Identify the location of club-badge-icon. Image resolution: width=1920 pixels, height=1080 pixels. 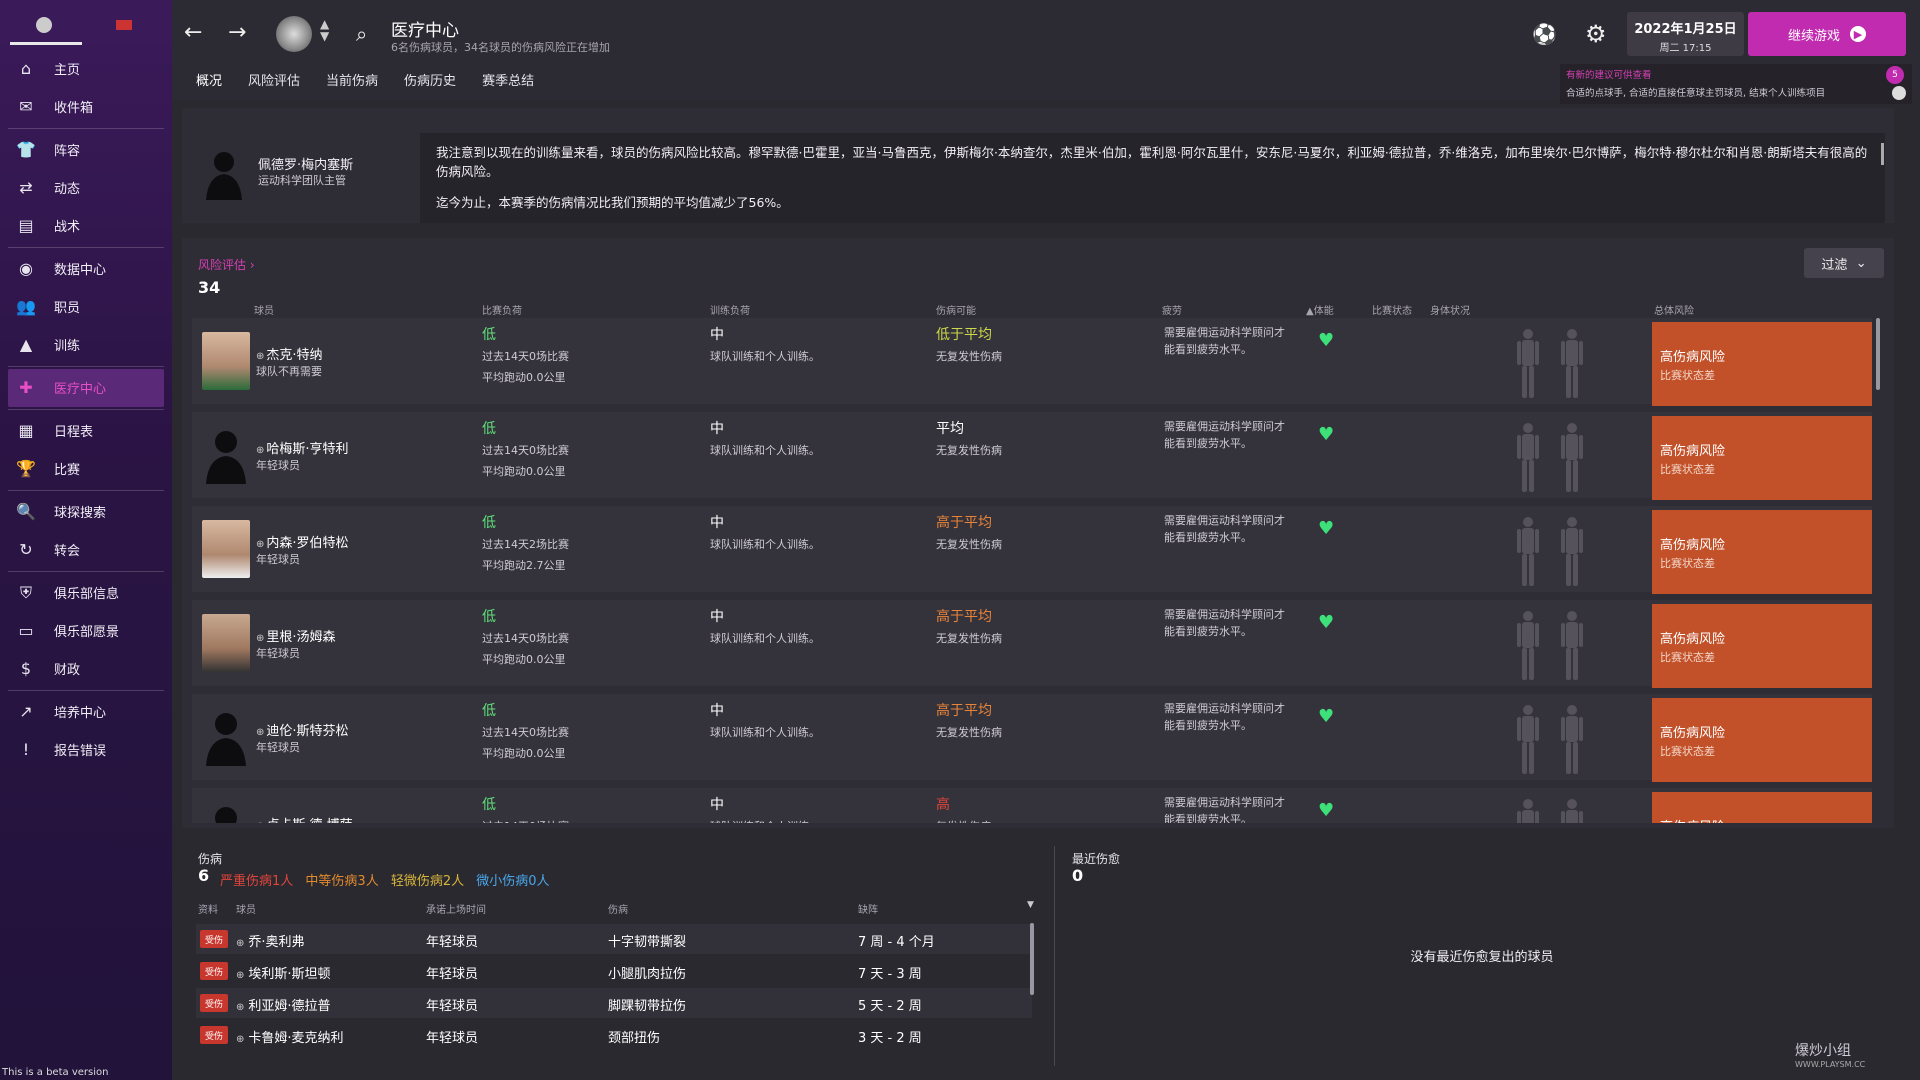
(294, 34).